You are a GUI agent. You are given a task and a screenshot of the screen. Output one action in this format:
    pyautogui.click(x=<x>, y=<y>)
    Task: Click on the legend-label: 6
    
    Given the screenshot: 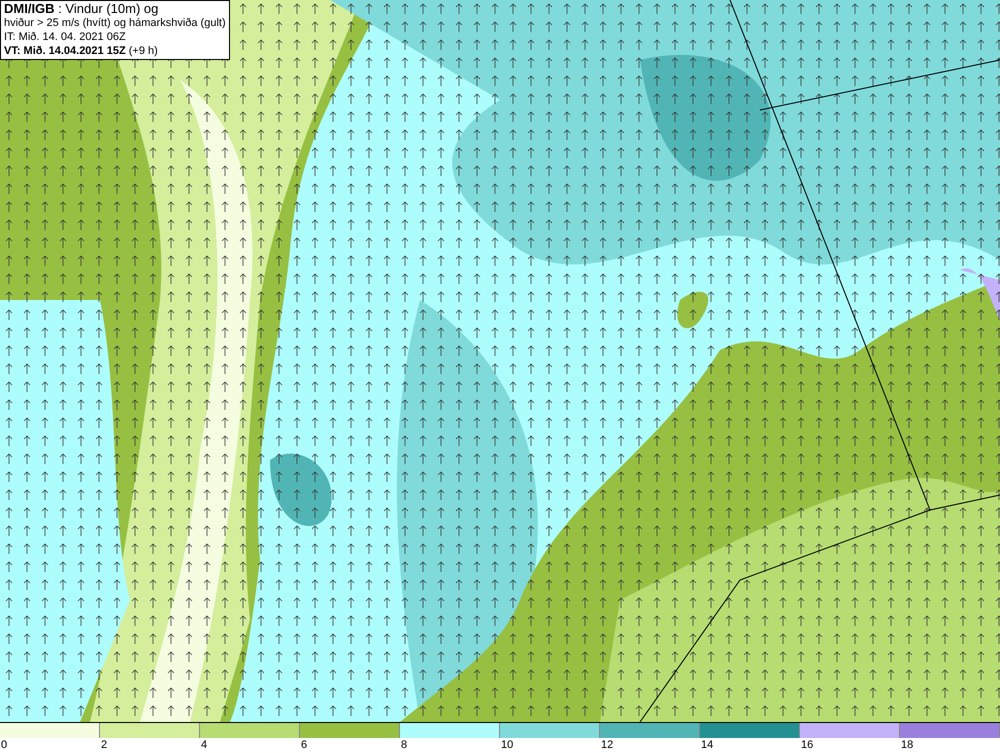 What is the action you would take?
    pyautogui.click(x=304, y=745)
    